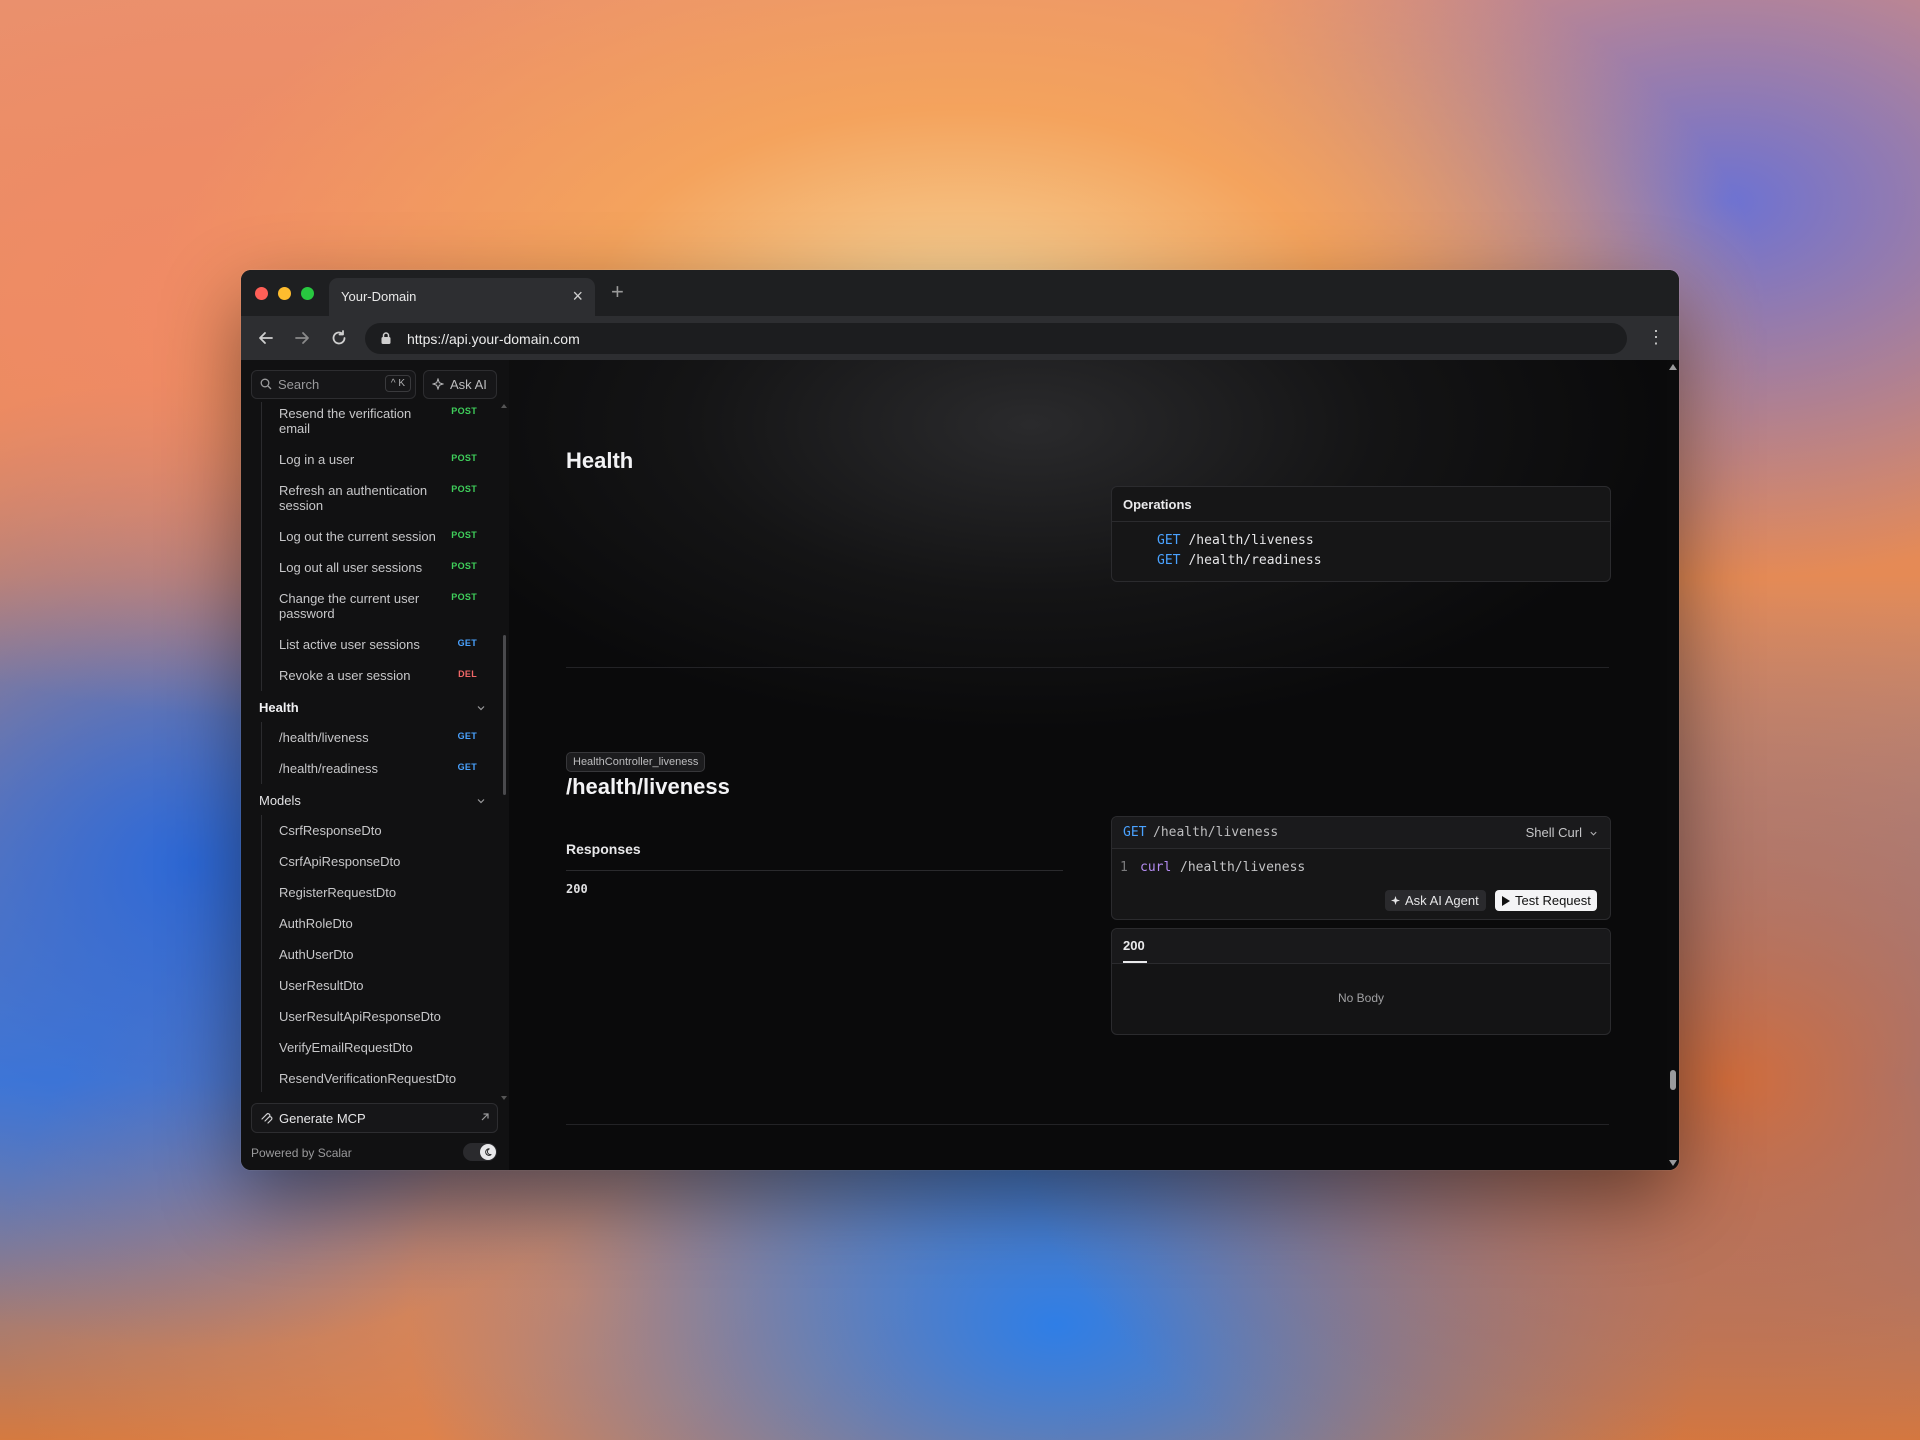 The height and width of the screenshot is (1440, 1920). Describe the element at coordinates (301, 1153) in the screenshot. I see `powered-by-label: Powered by Scalar` at that location.